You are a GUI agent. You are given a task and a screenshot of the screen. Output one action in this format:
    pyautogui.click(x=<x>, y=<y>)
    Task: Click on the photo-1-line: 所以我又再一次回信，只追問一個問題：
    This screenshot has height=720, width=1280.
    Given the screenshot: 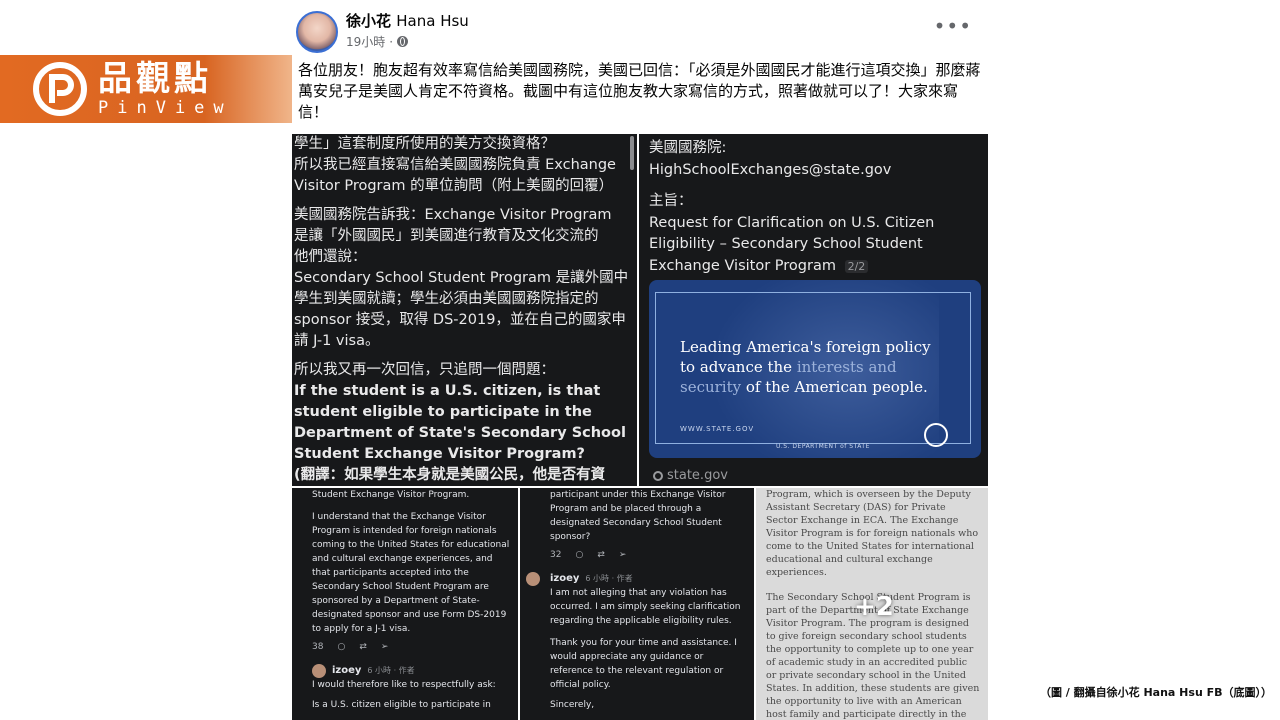 What is the action you would take?
    pyautogui.click(x=424, y=370)
    